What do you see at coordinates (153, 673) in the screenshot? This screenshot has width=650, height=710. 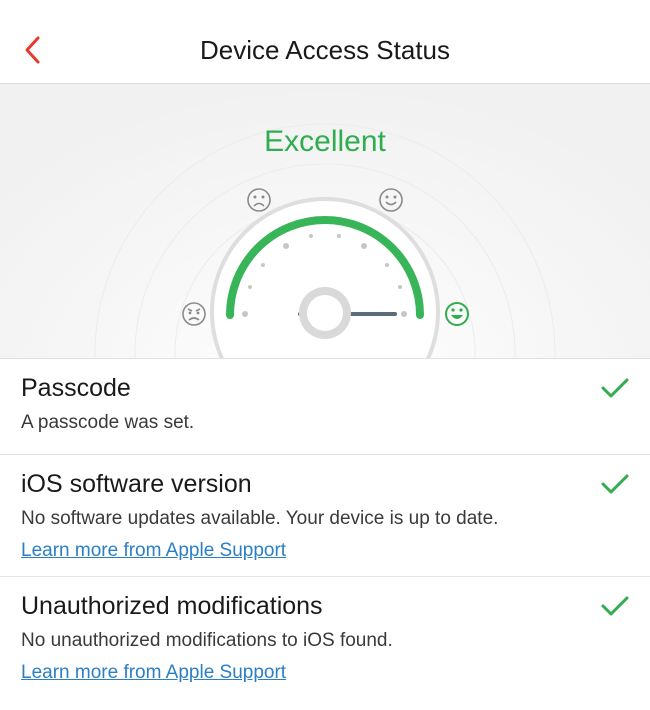 I see `modifications-support-link: Learn more from Apple Support` at bounding box center [153, 673].